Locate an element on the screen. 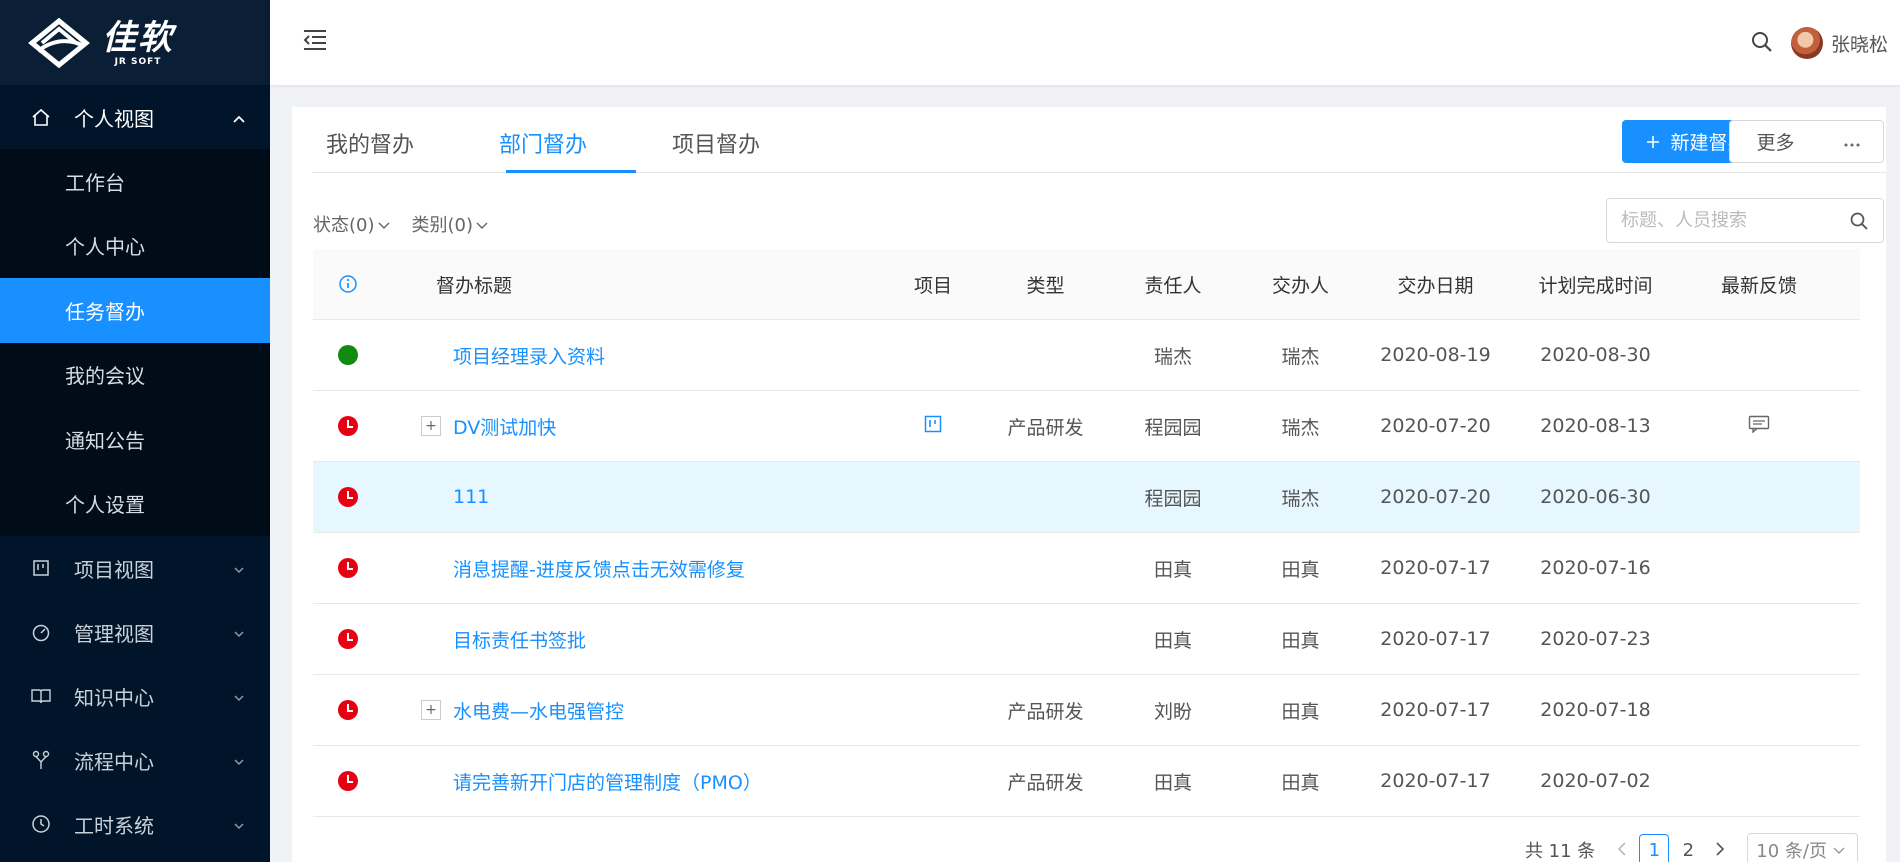 Image resolution: width=1900 pixels, height=862 pixels. project-board-icon is located at coordinates (933, 426).